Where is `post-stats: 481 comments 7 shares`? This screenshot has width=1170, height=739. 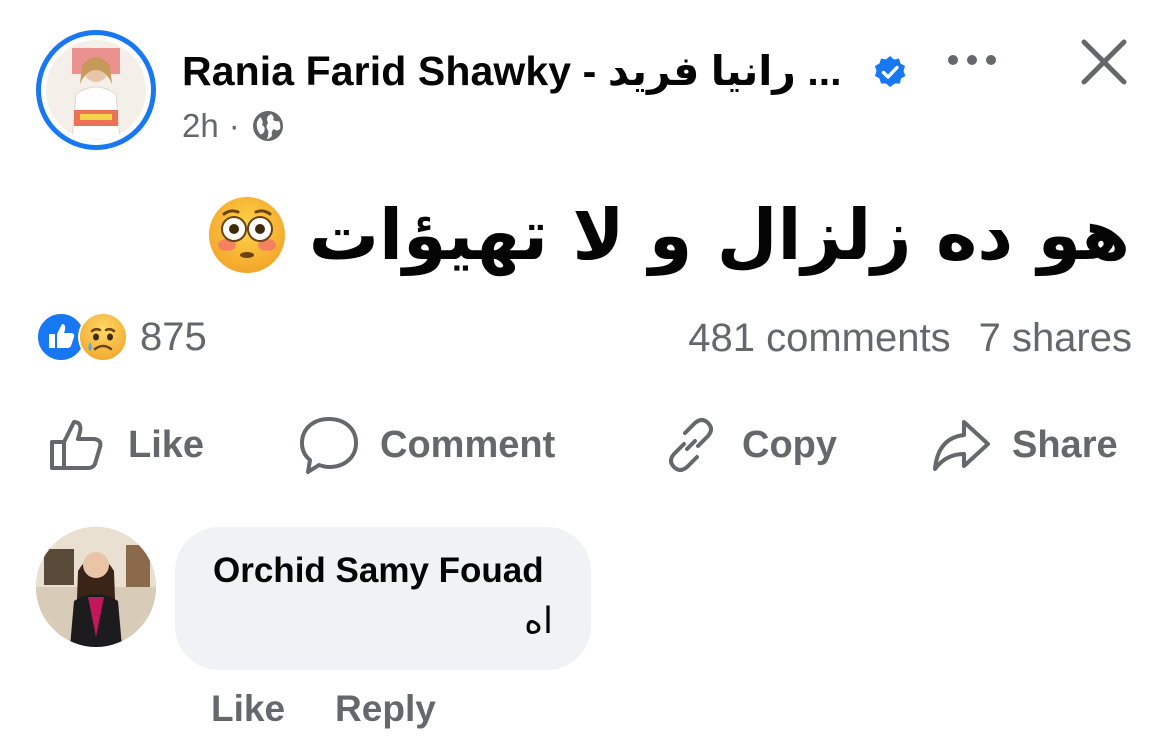
post-stats: 481 comments 7 shares is located at coordinates (910, 338).